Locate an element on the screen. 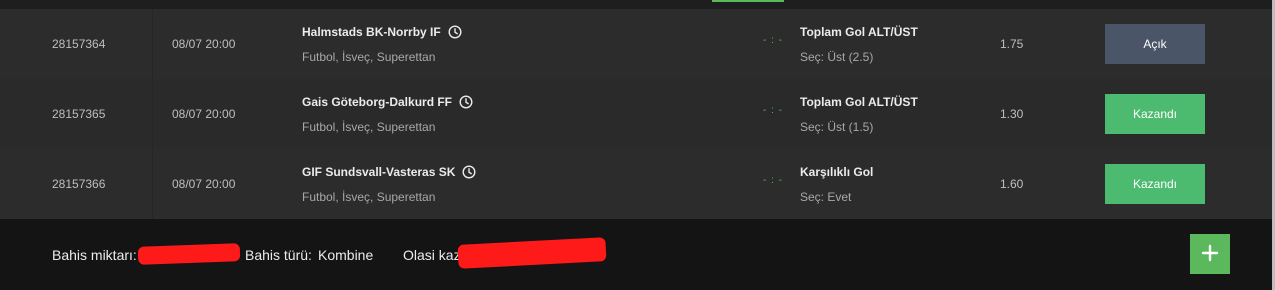 This screenshot has height=290, width=1275. add-button is located at coordinates (1210, 254).